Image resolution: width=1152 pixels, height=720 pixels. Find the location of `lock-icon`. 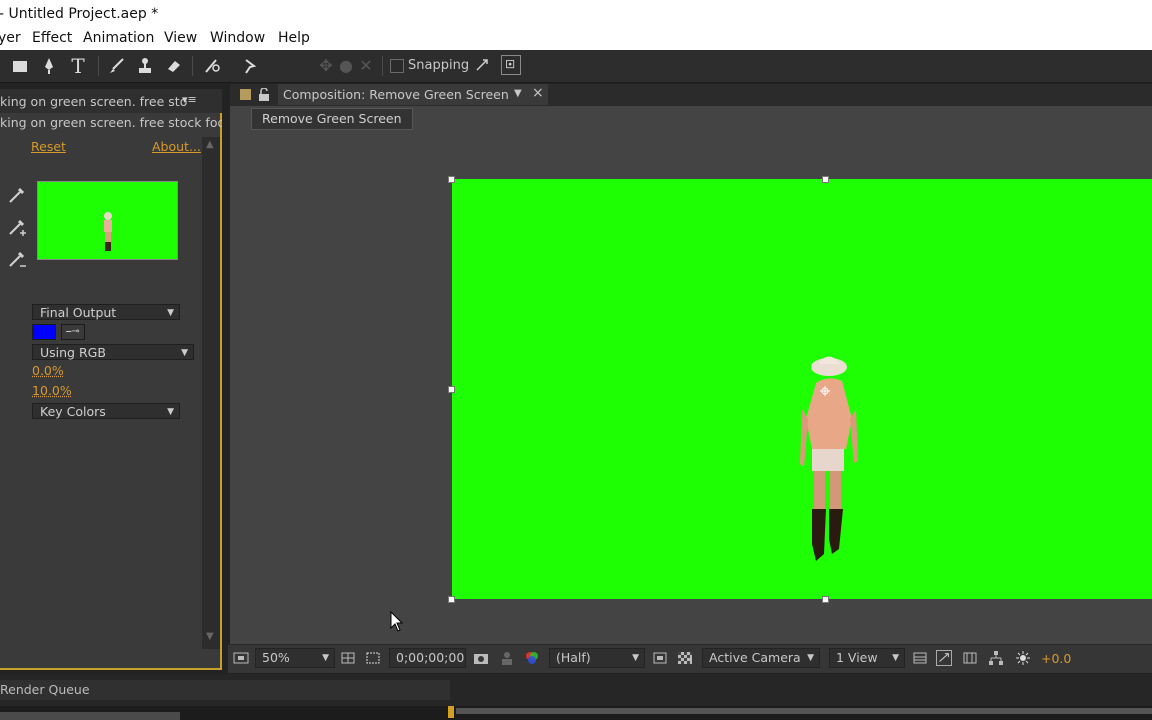

lock-icon is located at coordinates (264, 94).